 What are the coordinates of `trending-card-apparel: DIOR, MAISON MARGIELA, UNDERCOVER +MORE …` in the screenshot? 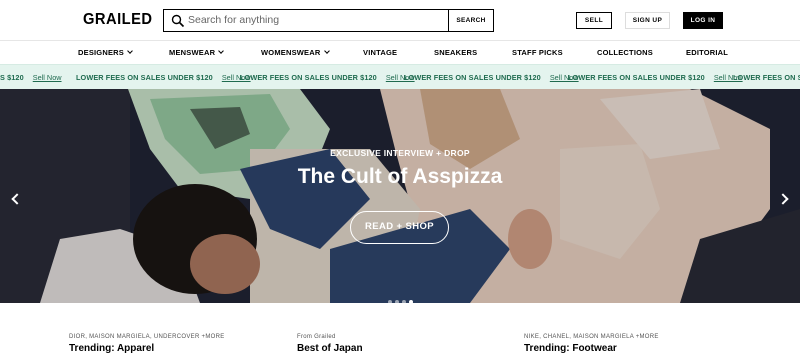 It's located at (147, 344).